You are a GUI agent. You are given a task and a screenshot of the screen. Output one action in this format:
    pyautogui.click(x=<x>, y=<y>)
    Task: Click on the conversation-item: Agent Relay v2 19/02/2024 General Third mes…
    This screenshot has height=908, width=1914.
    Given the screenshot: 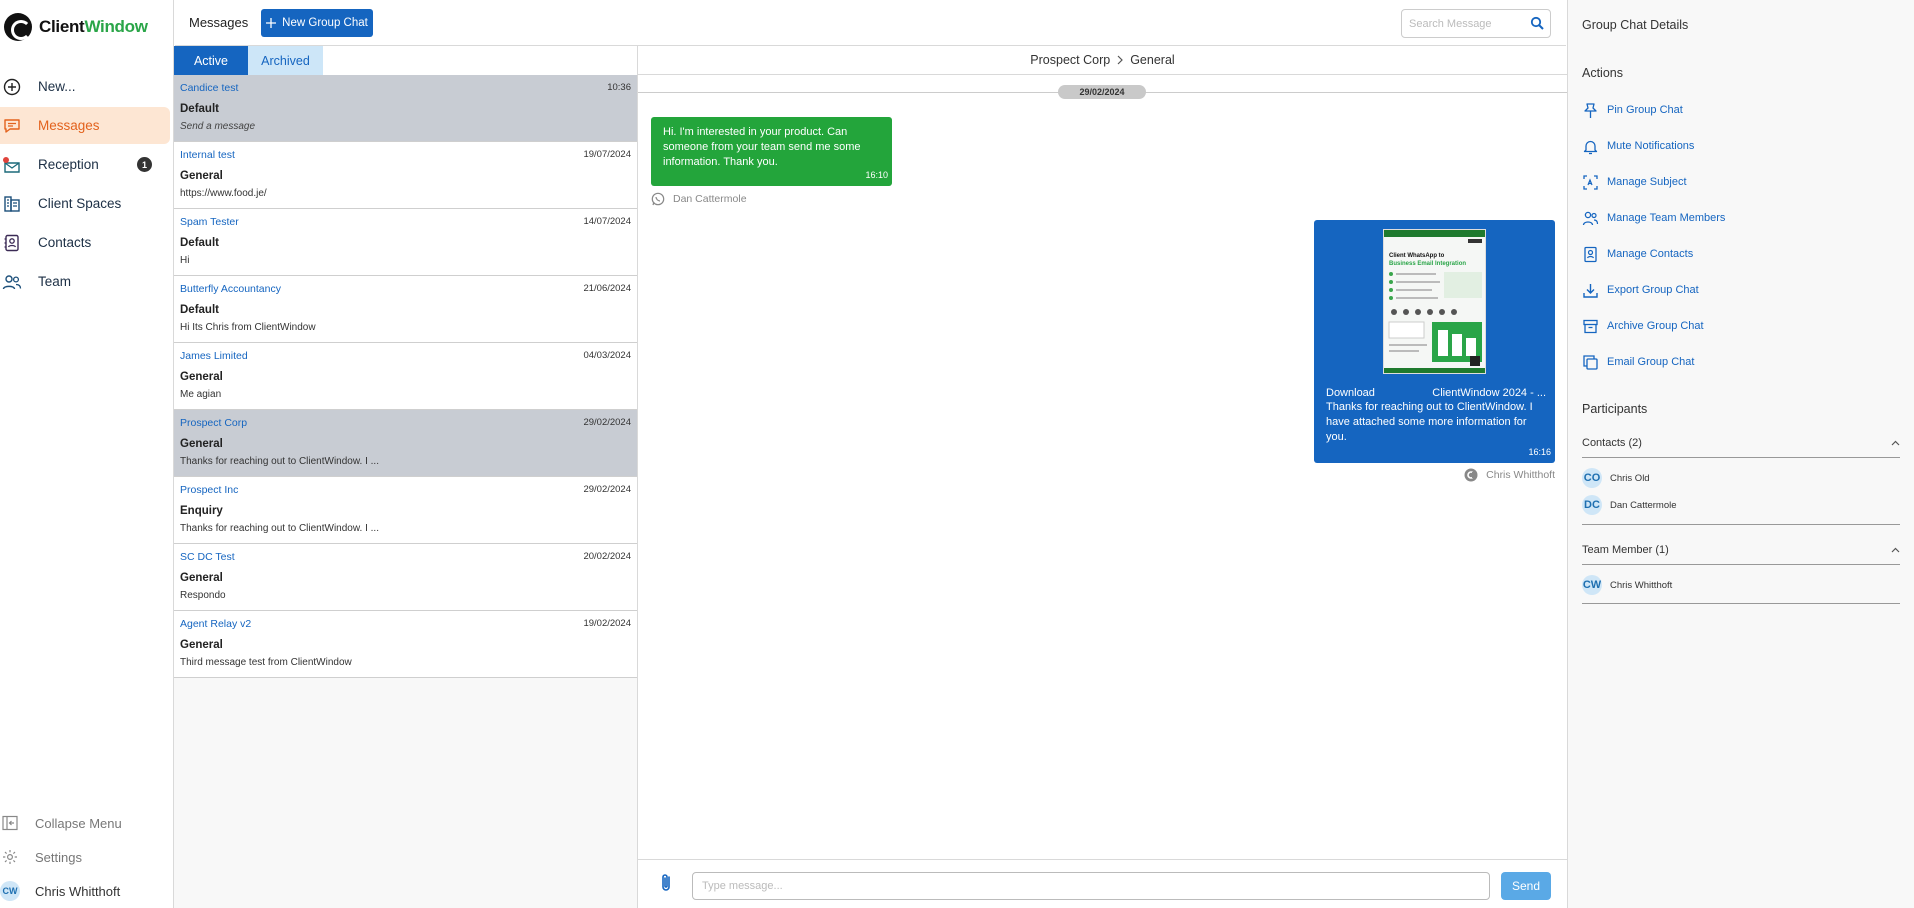 What is the action you would take?
    pyautogui.click(x=405, y=644)
    